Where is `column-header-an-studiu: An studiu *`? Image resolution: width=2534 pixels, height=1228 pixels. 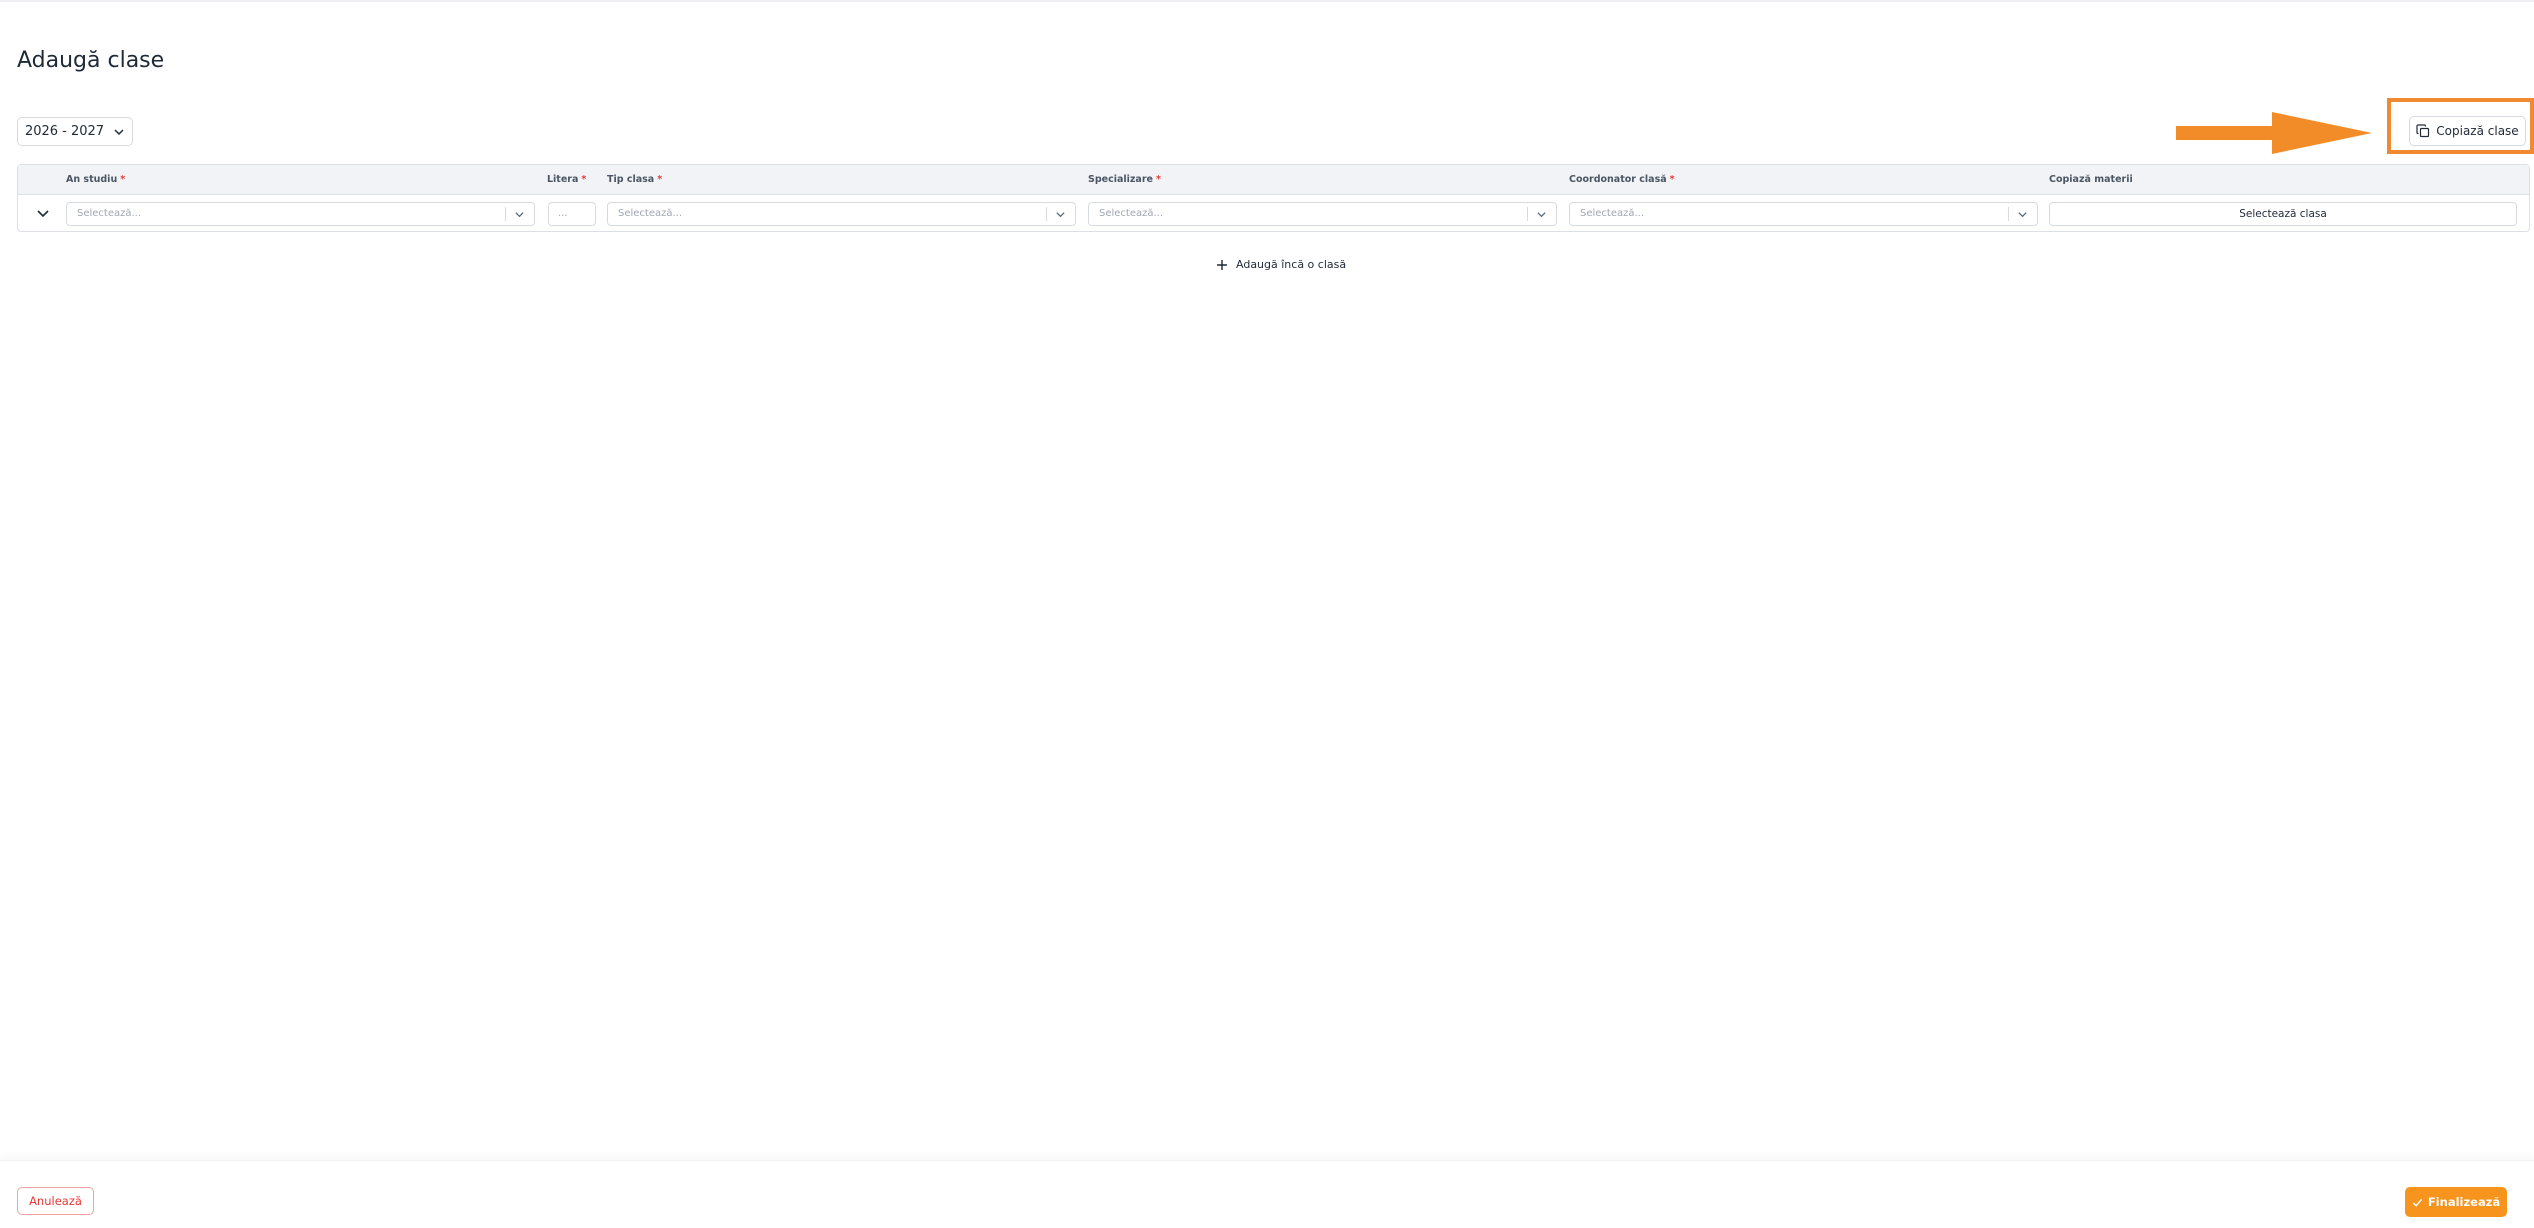
column-header-an-studiu: An studiu * is located at coordinates (96, 179).